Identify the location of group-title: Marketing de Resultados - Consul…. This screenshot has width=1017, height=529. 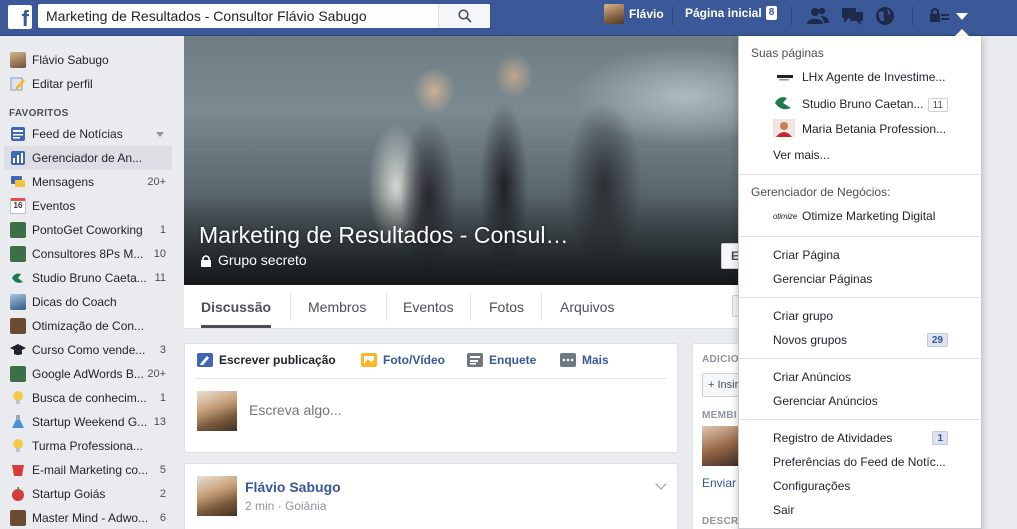
(383, 235).